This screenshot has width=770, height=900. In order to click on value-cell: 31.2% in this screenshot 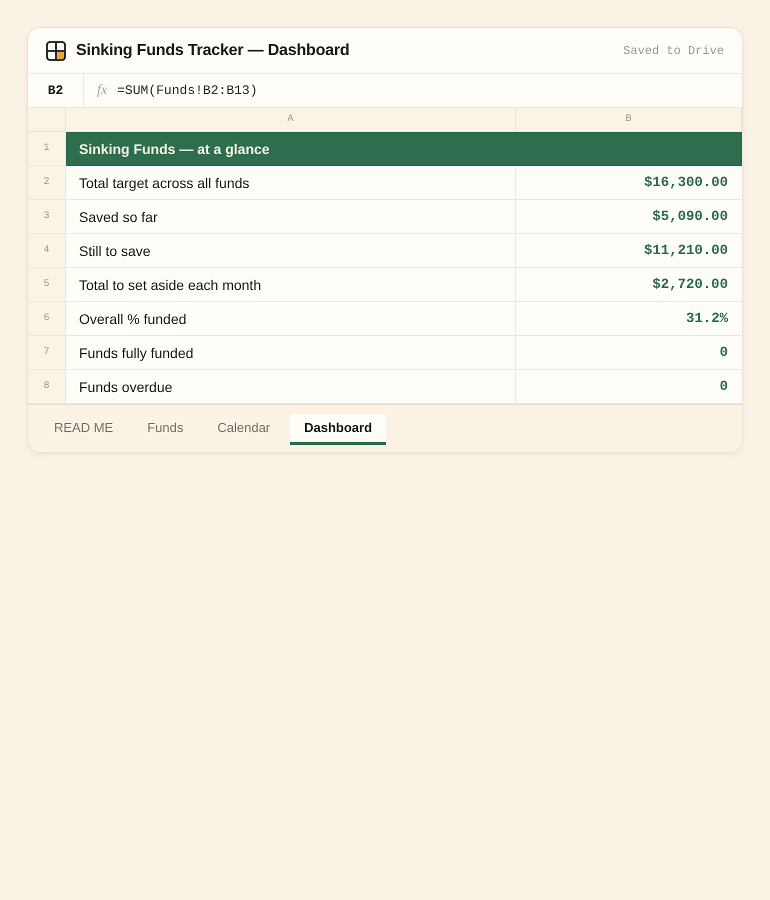, I will do `click(629, 319)`.